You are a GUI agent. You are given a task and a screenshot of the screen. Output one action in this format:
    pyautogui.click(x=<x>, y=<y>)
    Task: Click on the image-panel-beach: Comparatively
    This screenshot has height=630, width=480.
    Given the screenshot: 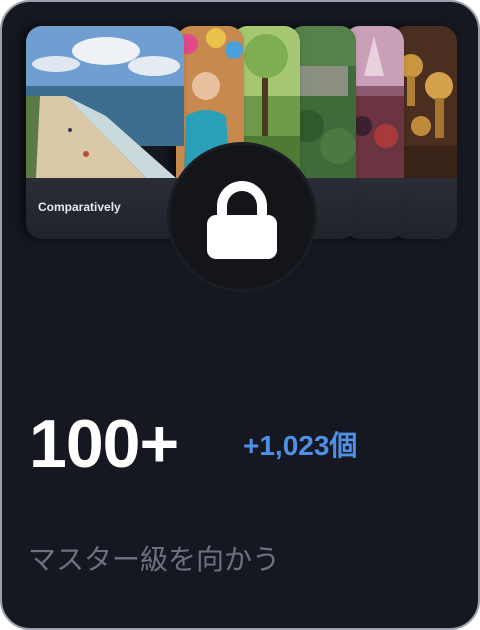 What is the action you would take?
    pyautogui.click(x=105, y=132)
    